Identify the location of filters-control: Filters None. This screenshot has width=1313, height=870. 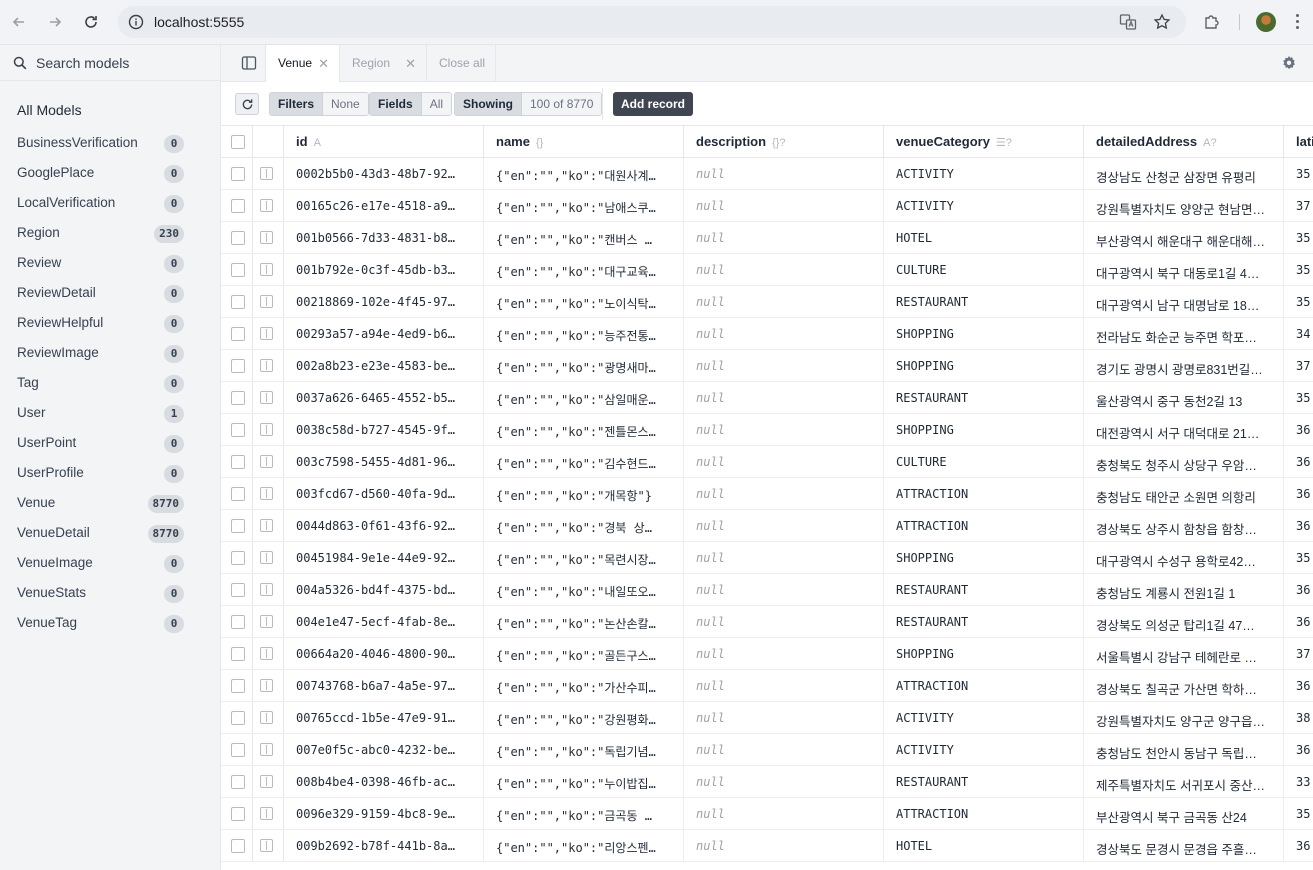
(319, 104).